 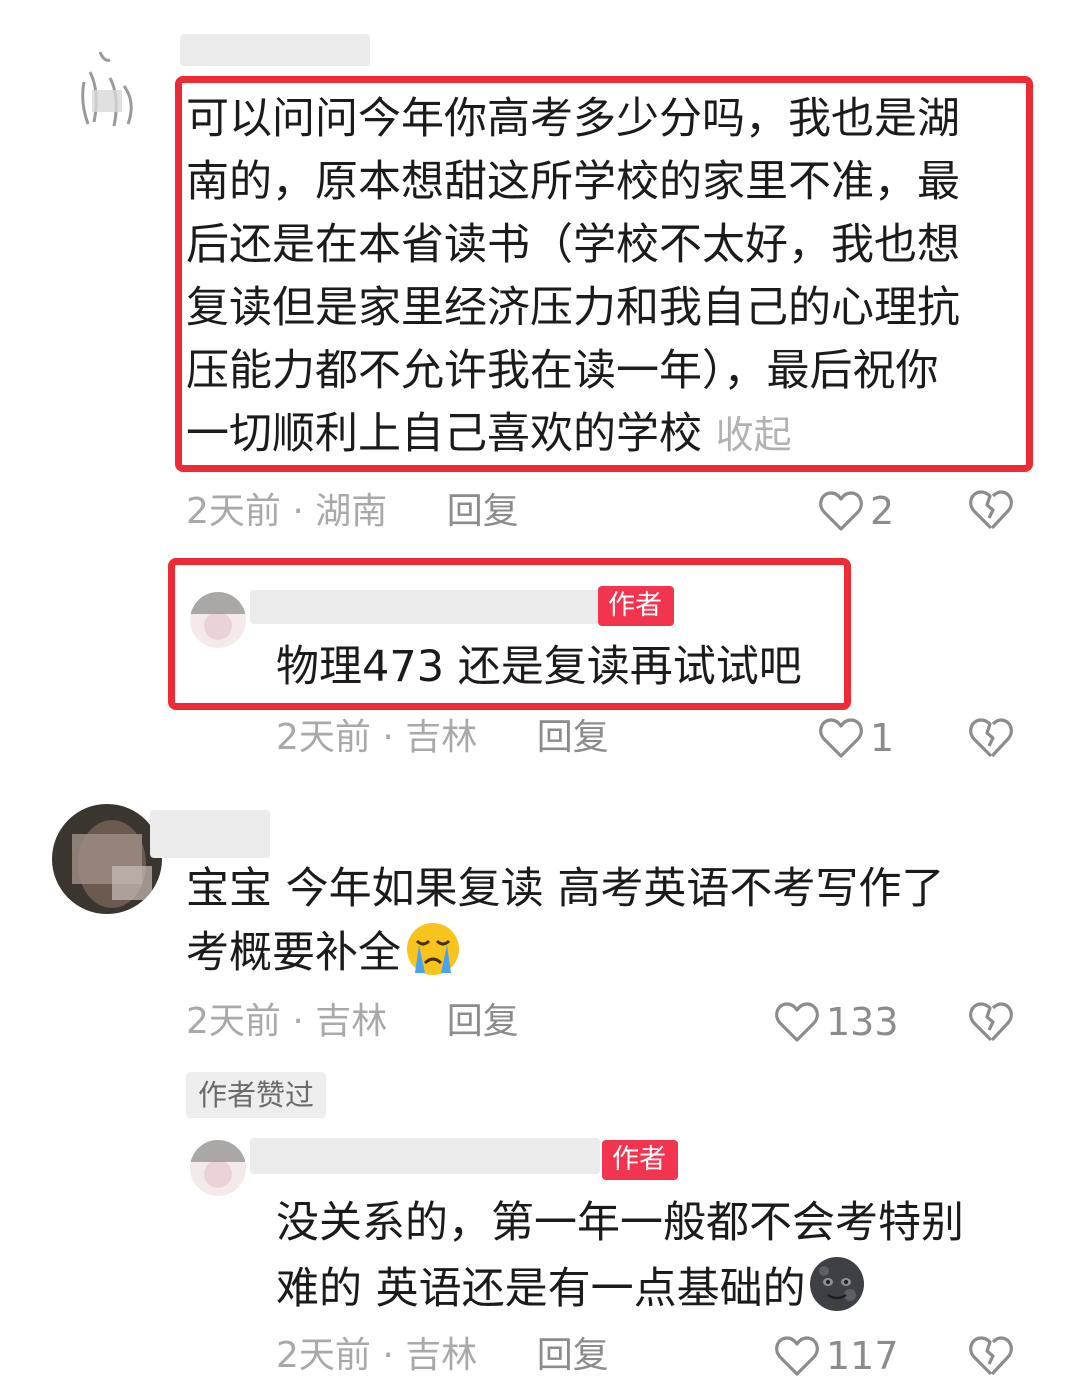 I want to click on comment-line: 一切顺利上自己喜欢的学校, so click(x=444, y=434).